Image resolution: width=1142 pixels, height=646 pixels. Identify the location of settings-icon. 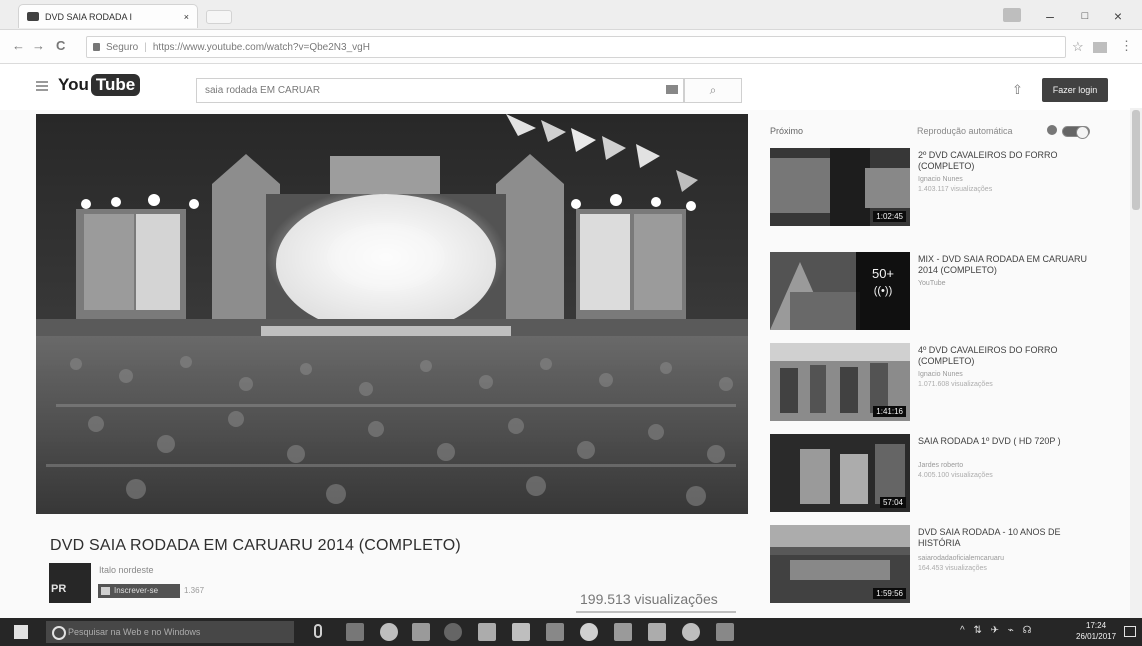
(691, 632).